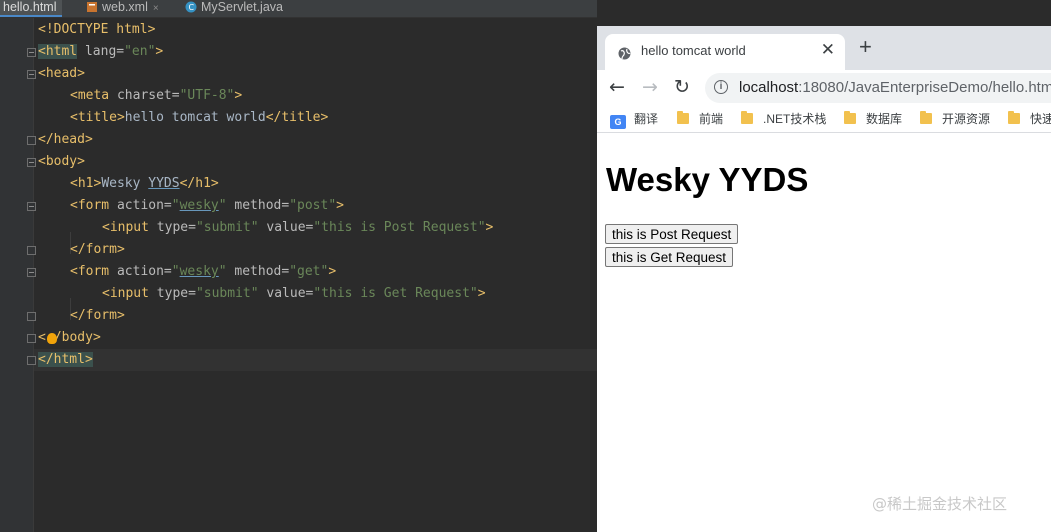 The image size is (1051, 532). What do you see at coordinates (121, 8) in the screenshot?
I see `tab-web-xml: web.xml ×` at bounding box center [121, 8].